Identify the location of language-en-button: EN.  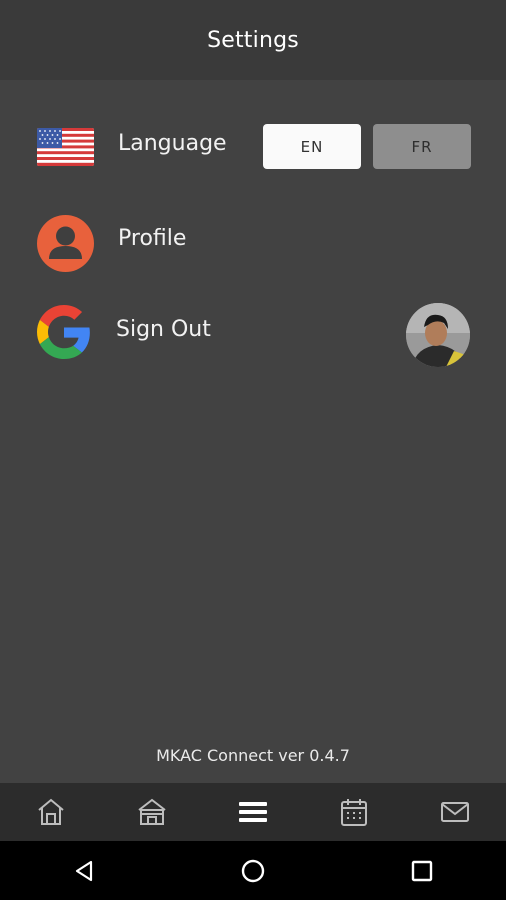
(312, 146).